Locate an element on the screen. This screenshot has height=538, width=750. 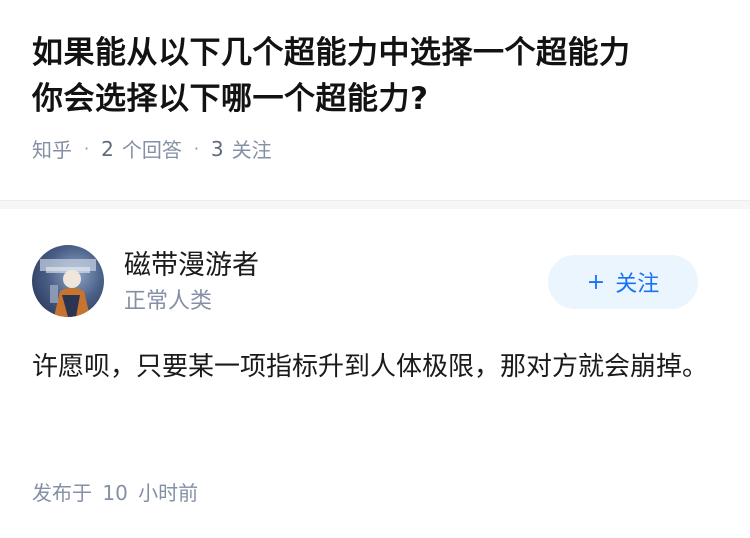
time-value: 10 is located at coordinates (115, 493).